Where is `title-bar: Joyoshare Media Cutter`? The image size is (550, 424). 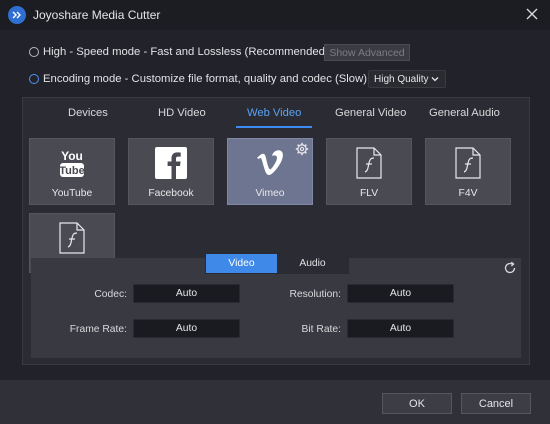 title-bar: Joyoshare Media Cutter is located at coordinates (275, 15).